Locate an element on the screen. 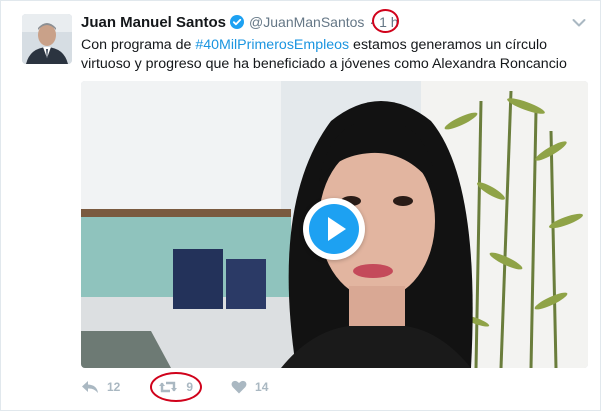 This screenshot has width=601, height=411. timestamp-highlight-circle is located at coordinates (386, 21).